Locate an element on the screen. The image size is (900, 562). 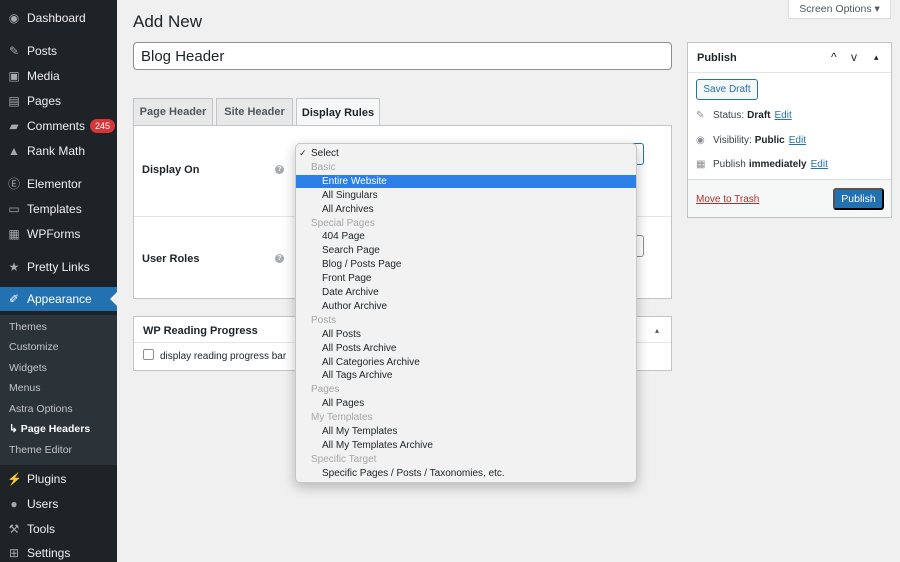
sidebar-item-pages: ▤ Pages is located at coordinates (58, 101).